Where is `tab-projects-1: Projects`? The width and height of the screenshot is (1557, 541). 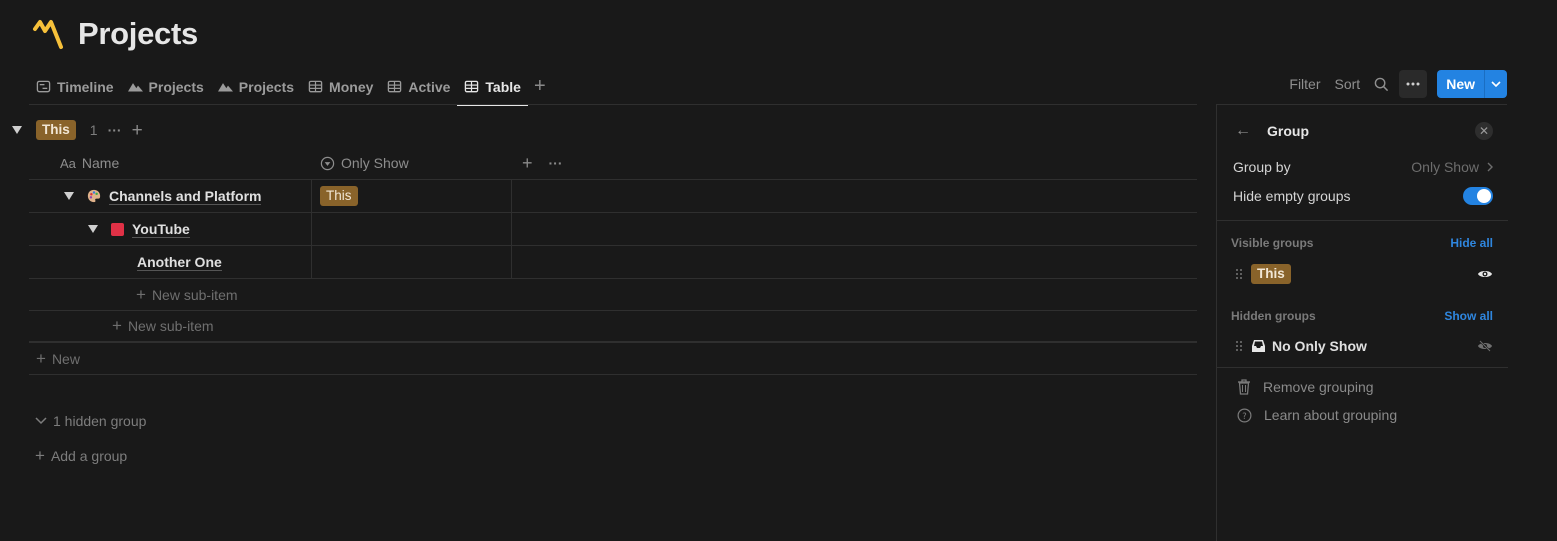
tab-projects-1: Projects is located at coordinates (166, 86).